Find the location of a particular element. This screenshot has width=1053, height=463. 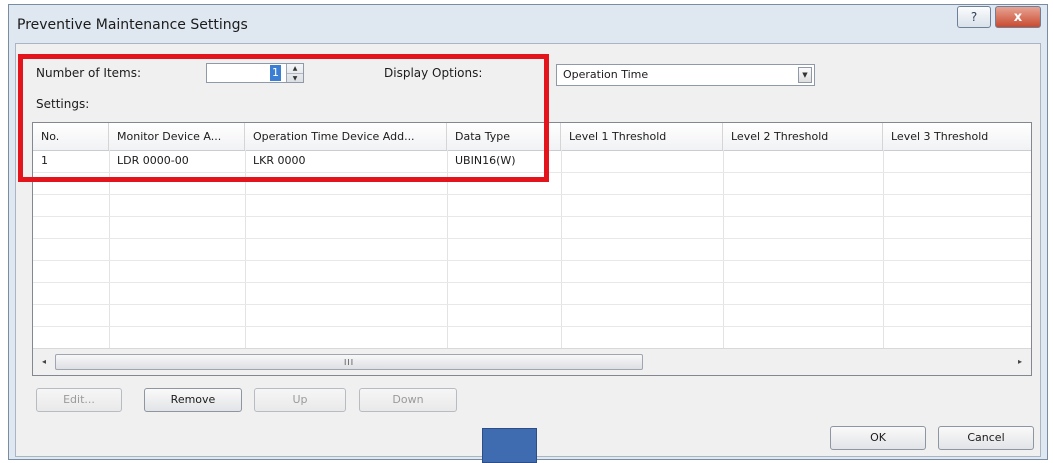

ok-button: OK is located at coordinates (878, 438).